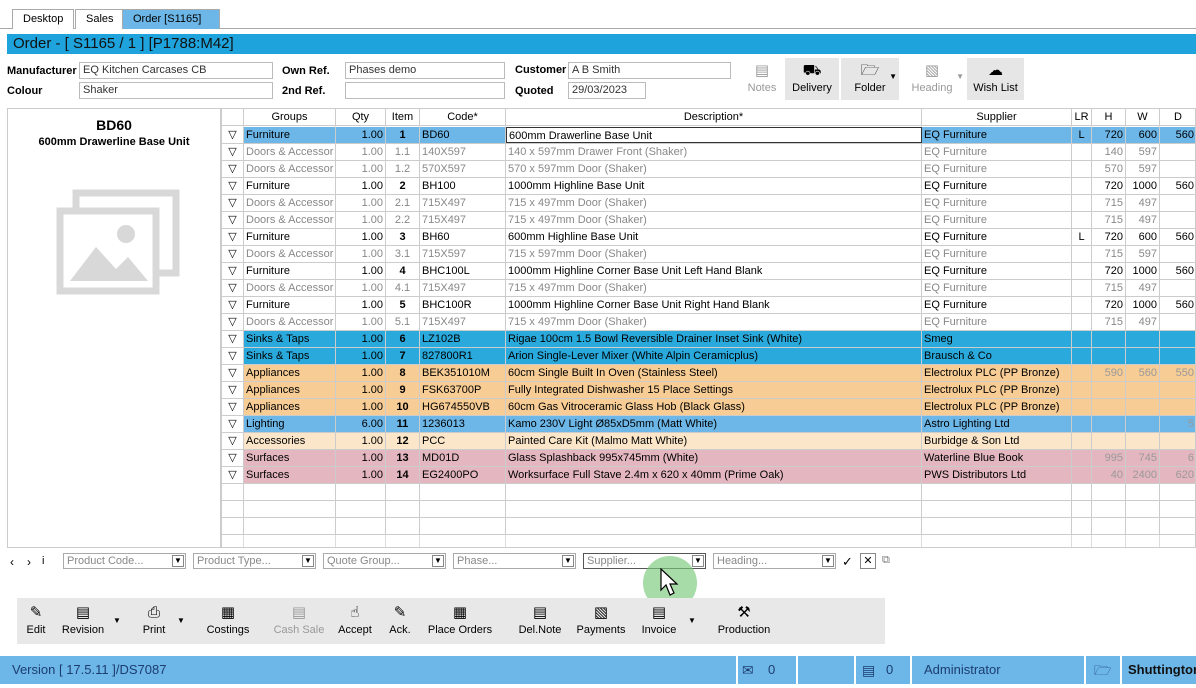  I want to click on product-code-filter: Product Code... ▼, so click(124, 561).